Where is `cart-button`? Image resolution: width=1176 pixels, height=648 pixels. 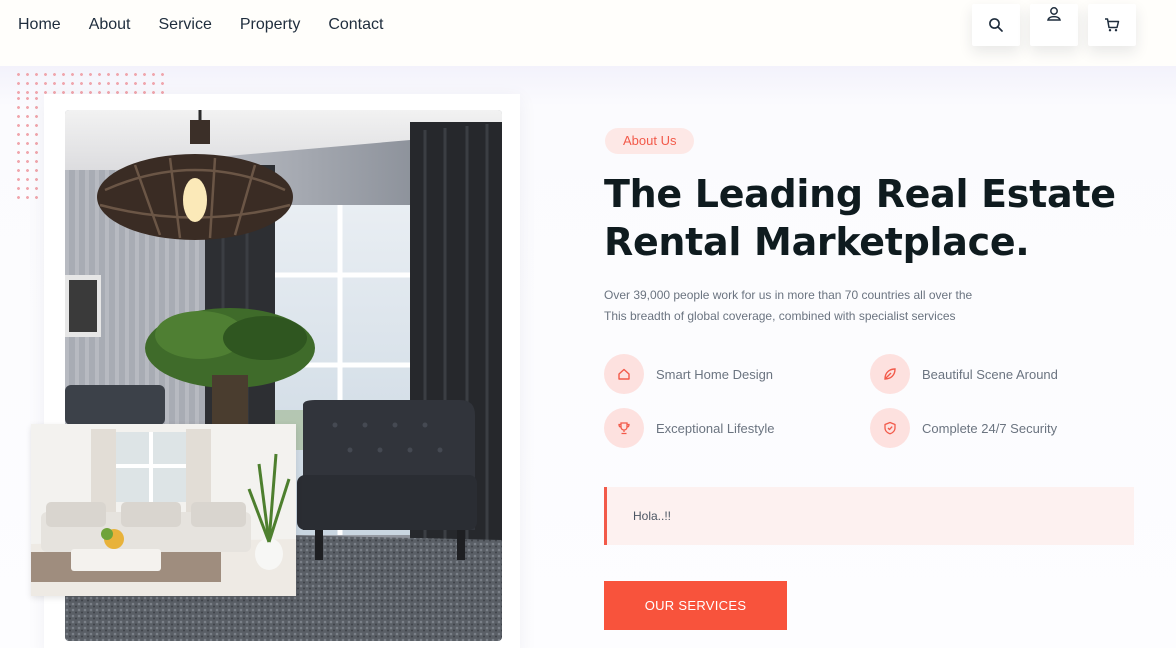 cart-button is located at coordinates (1112, 25).